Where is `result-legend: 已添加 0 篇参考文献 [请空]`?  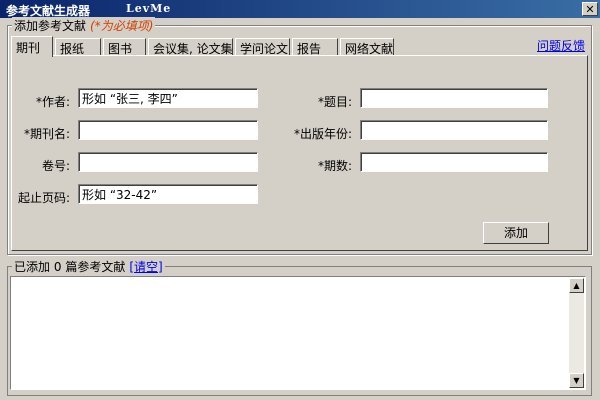 result-legend: 已添加 0 篇参考文献 [请空] is located at coordinates (88, 266).